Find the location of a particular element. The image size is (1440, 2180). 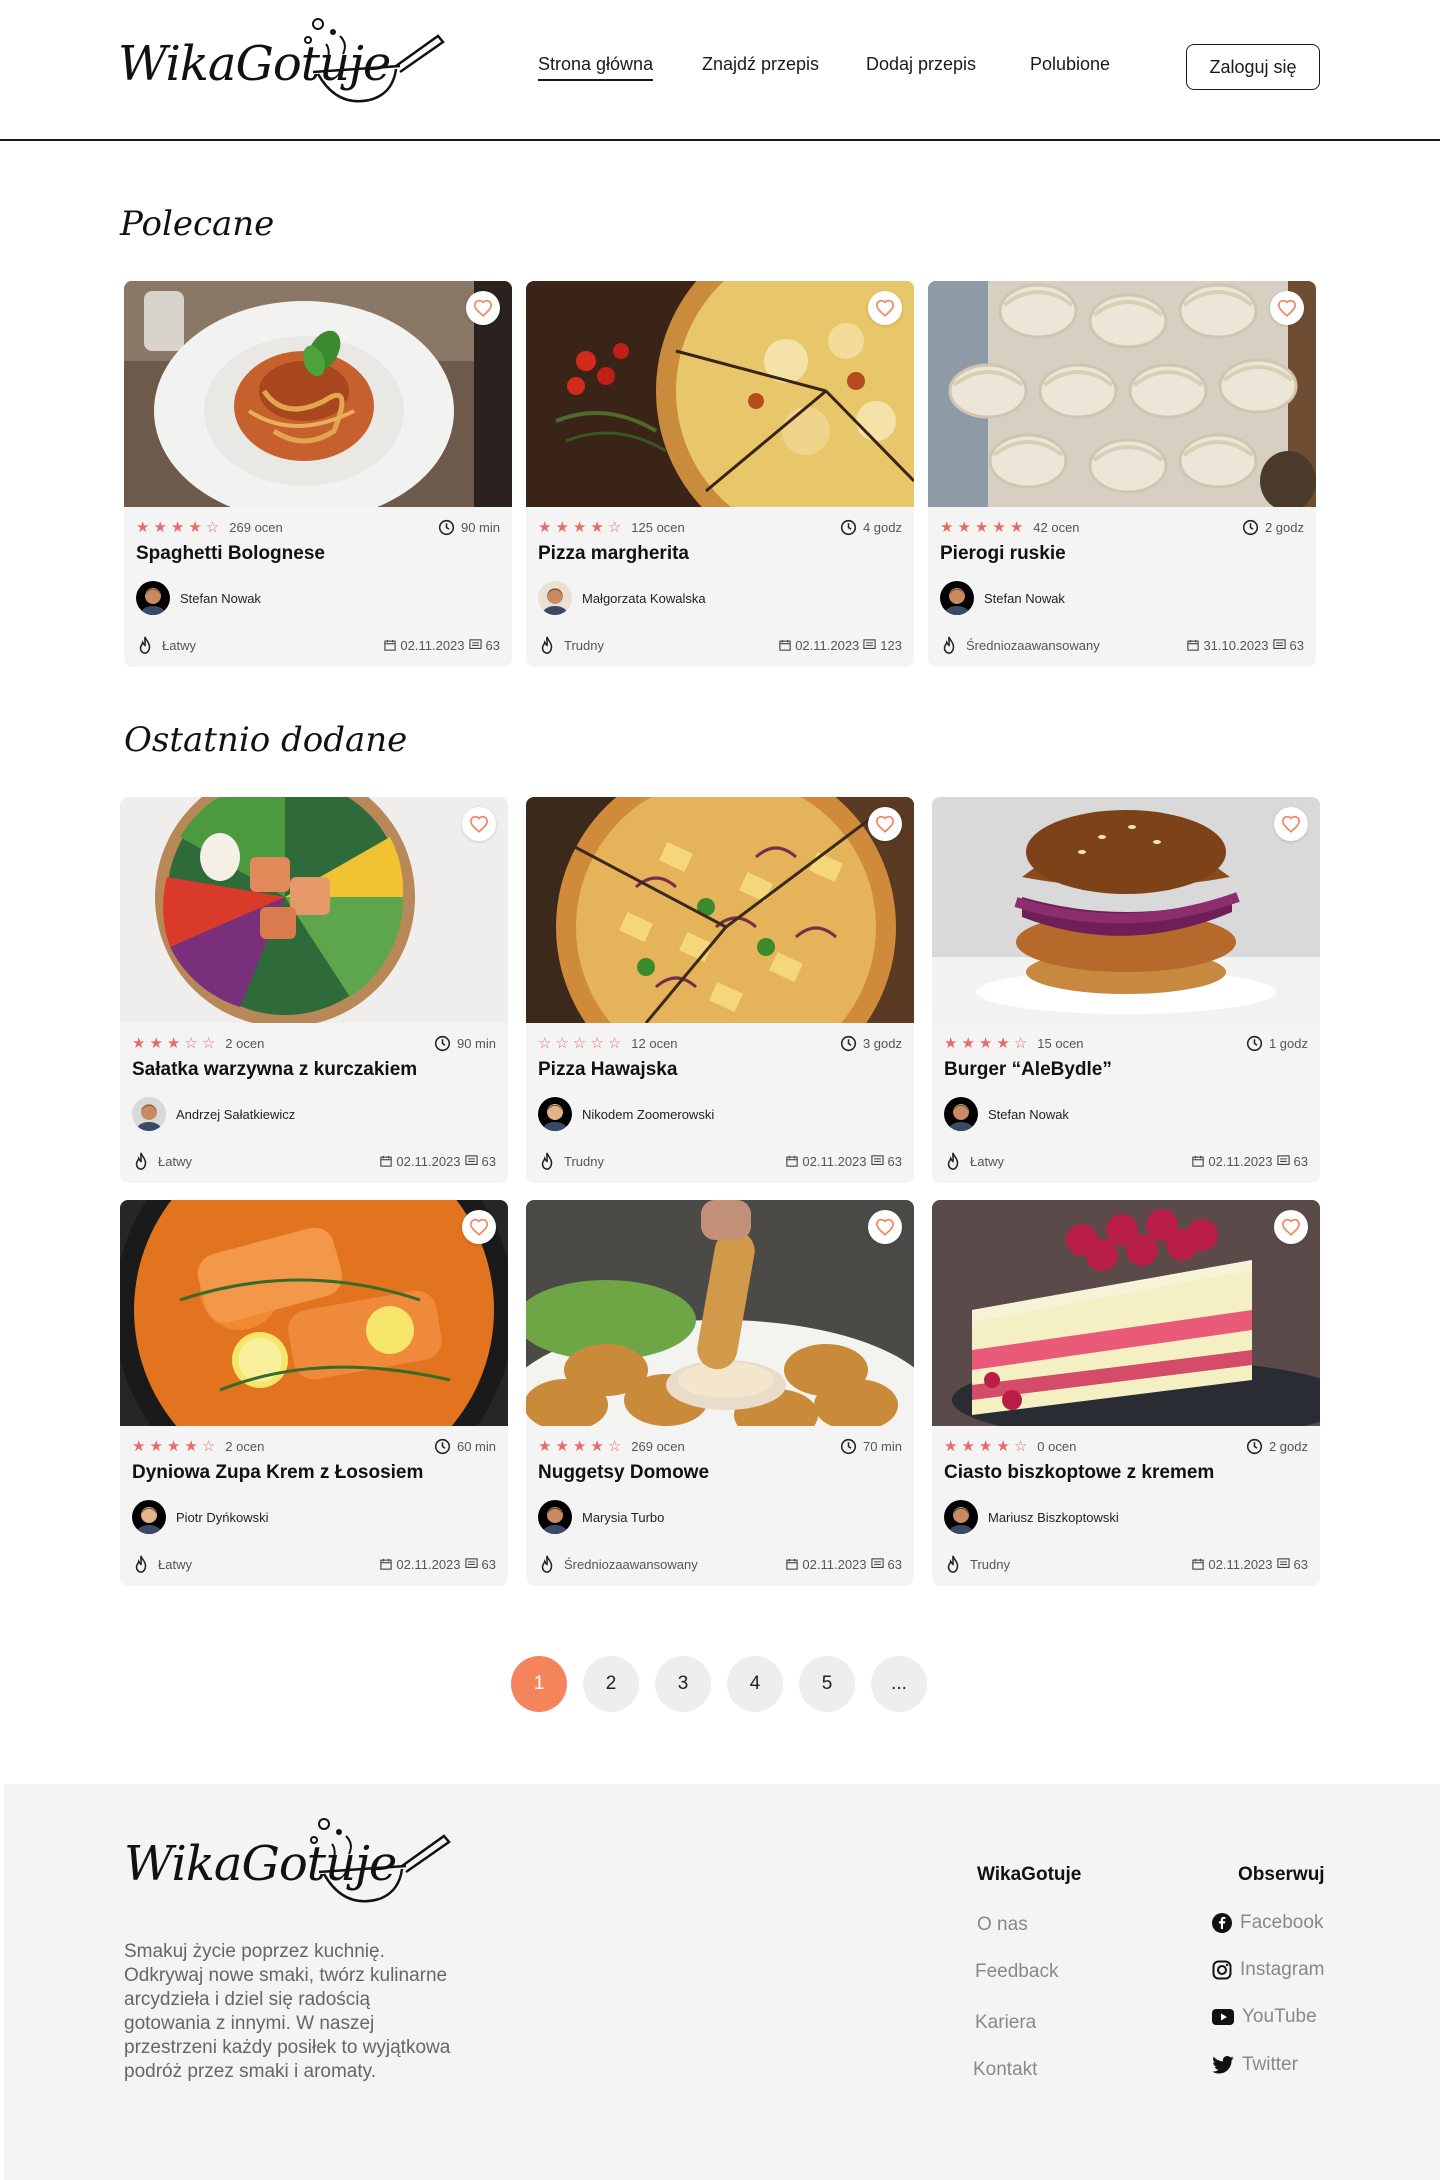

recipe-title: Ciasto biszkoptowe z kremem is located at coordinates (1079, 1473).